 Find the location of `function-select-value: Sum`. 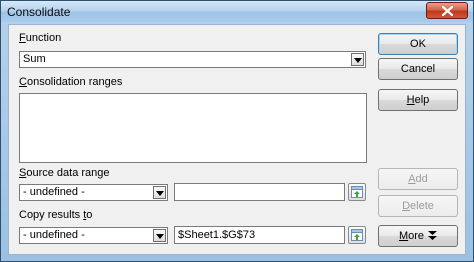

function-select-value: Sum is located at coordinates (34, 59).